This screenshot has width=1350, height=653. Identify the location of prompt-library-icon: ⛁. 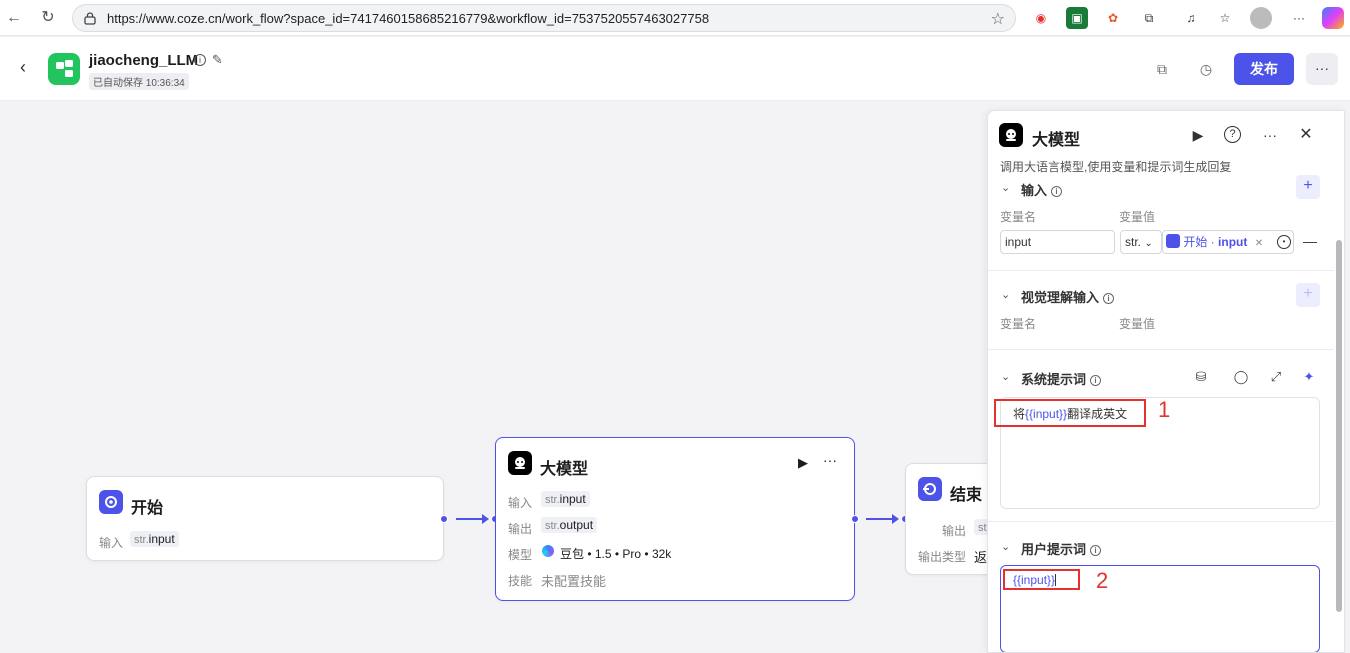
(1201, 377).